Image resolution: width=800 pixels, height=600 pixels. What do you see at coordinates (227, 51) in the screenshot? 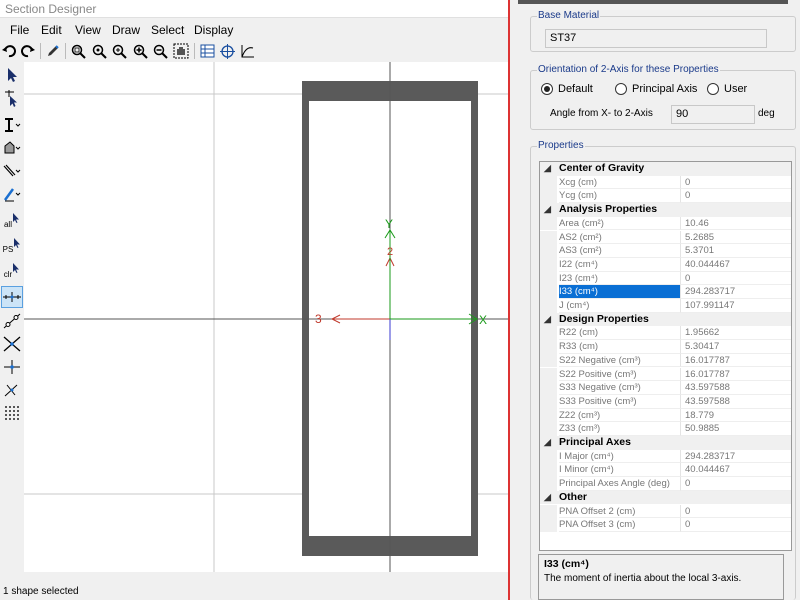
I see `crosshair-icon` at bounding box center [227, 51].